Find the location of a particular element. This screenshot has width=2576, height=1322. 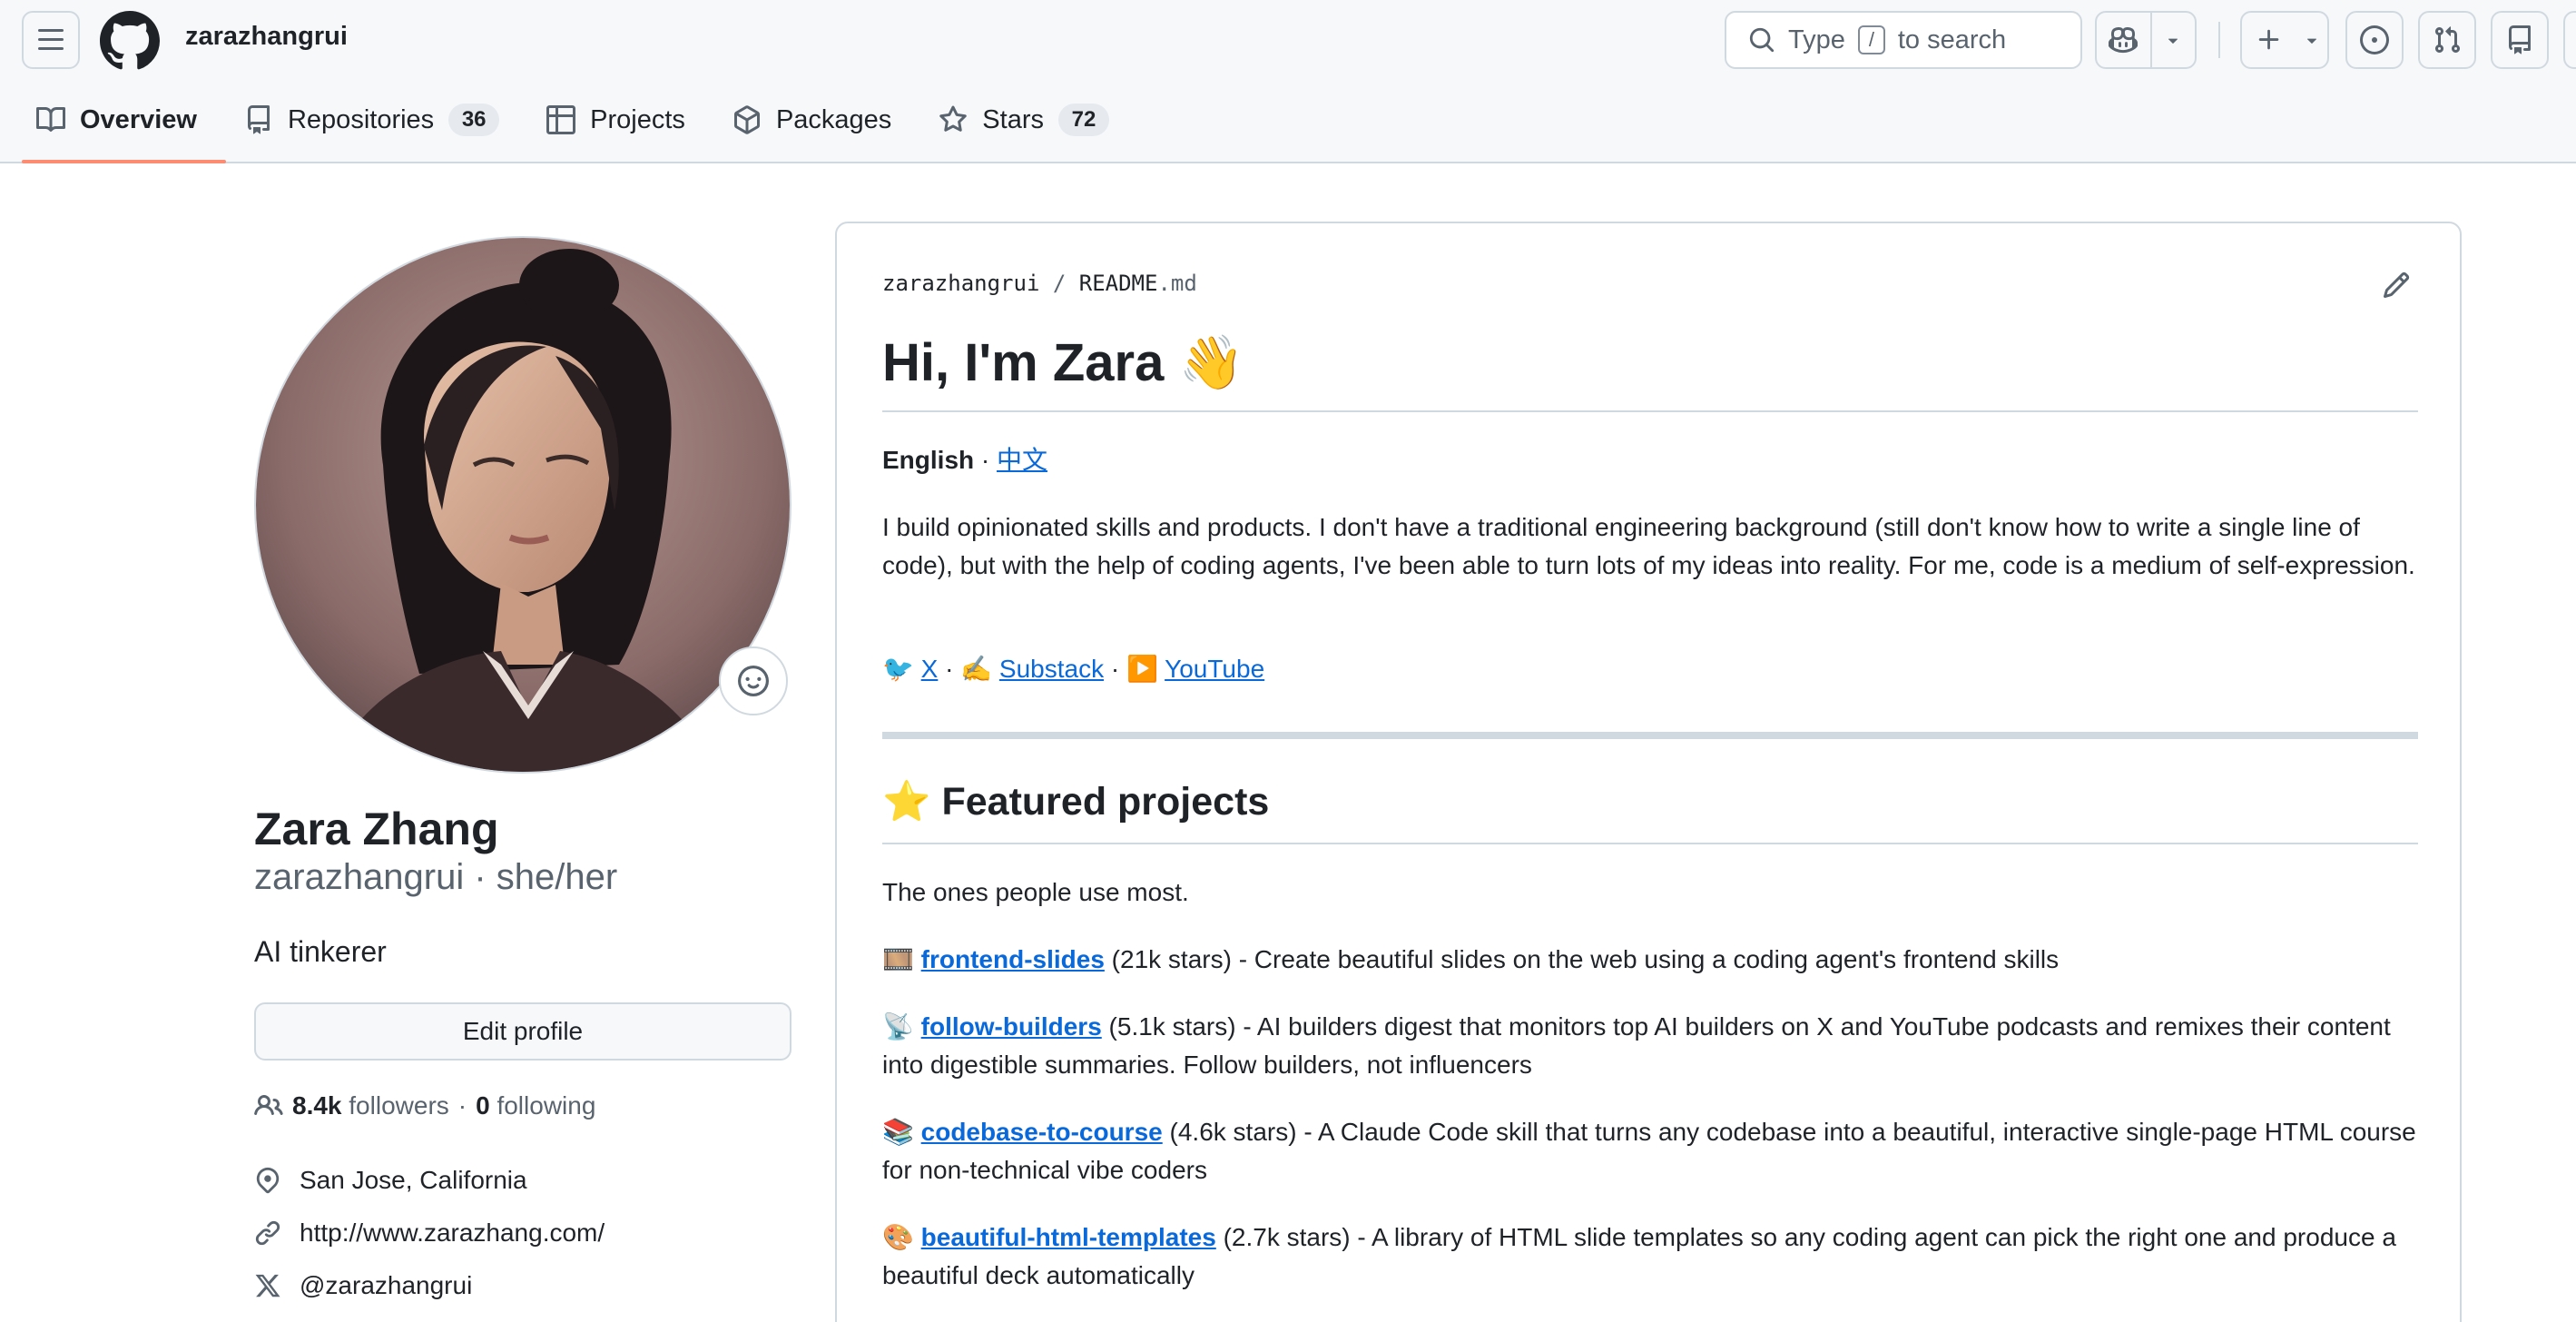

plus-icon is located at coordinates (2268, 39).